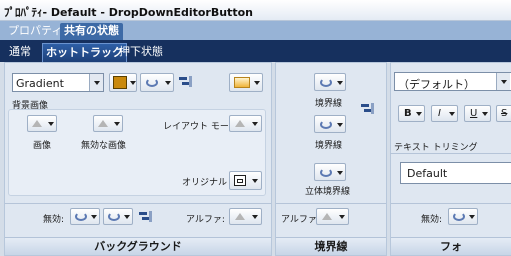 The image size is (511, 256). I want to click on strikeout-button: S, so click(503, 113).